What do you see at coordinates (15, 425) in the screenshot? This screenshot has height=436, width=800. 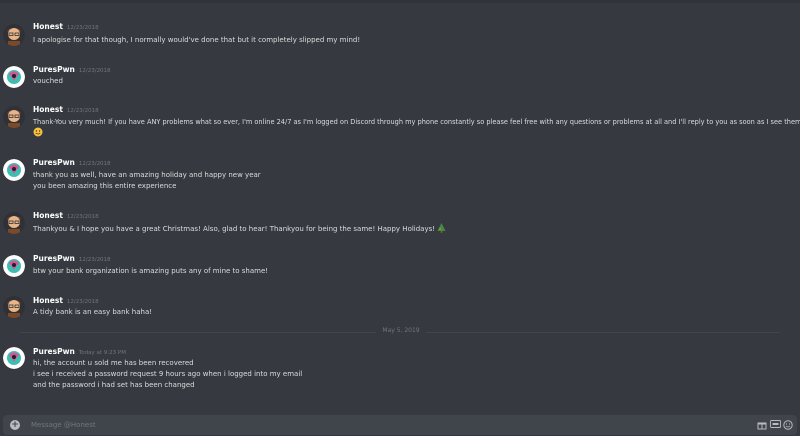 I see `plus-icon: +` at bounding box center [15, 425].